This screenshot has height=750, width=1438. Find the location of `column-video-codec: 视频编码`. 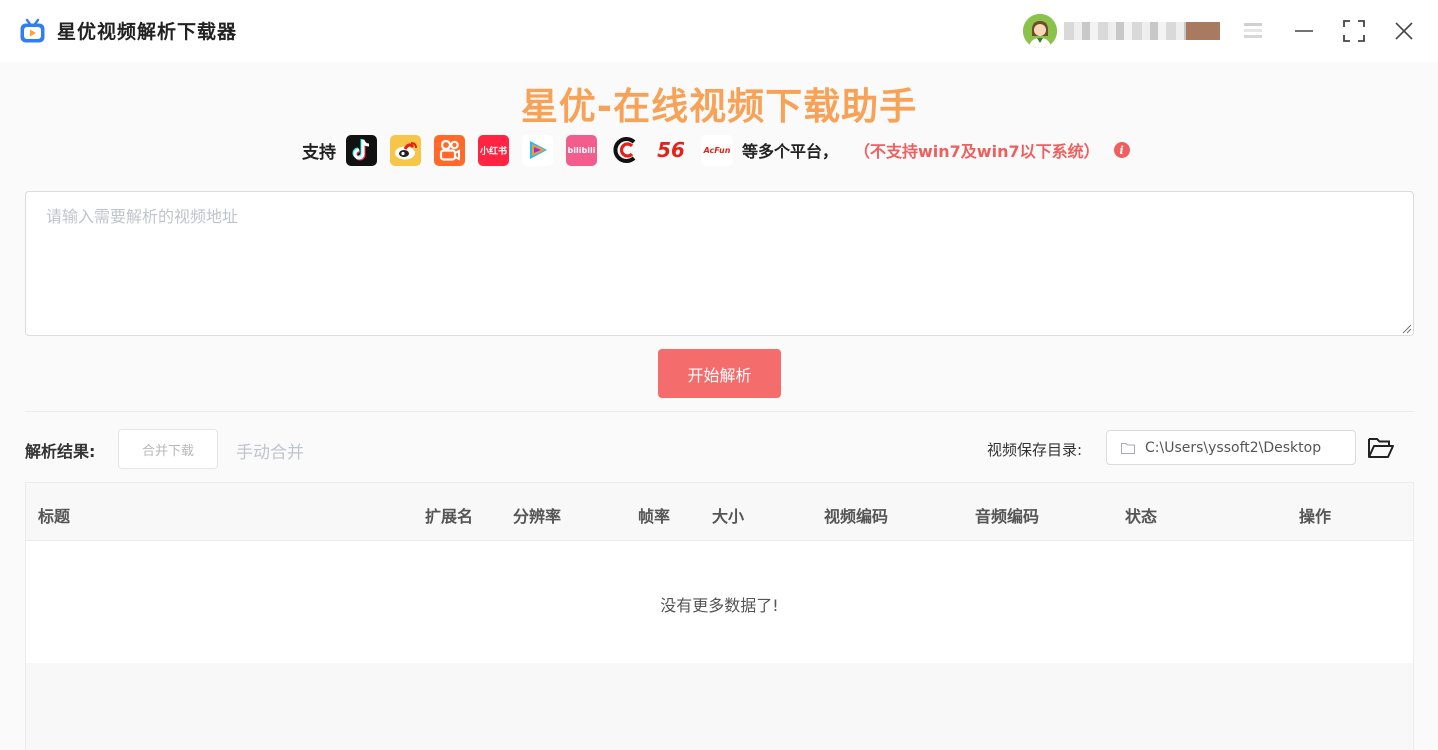

column-video-codec: 视频编码 is located at coordinates (856, 516).